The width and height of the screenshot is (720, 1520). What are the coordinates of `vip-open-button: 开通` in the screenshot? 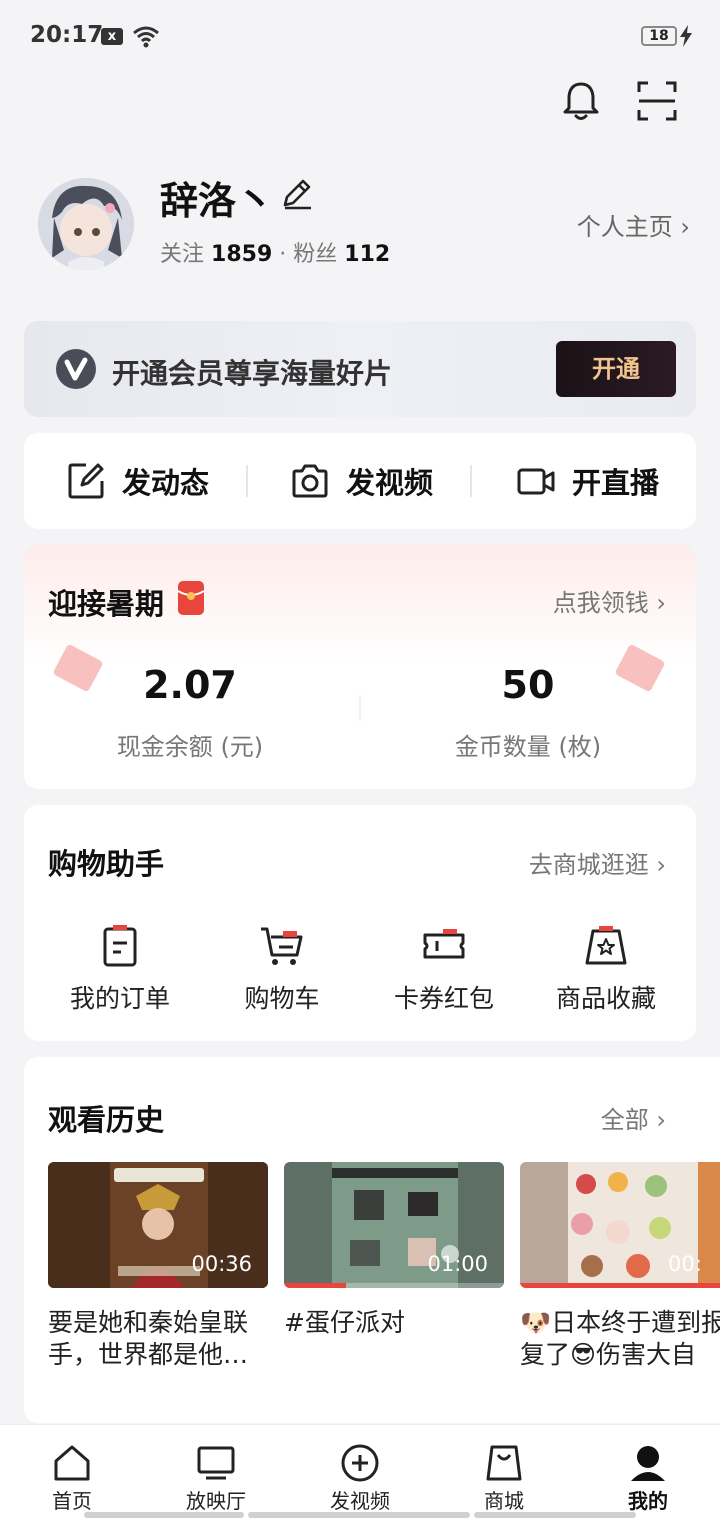 It's located at (616, 369).